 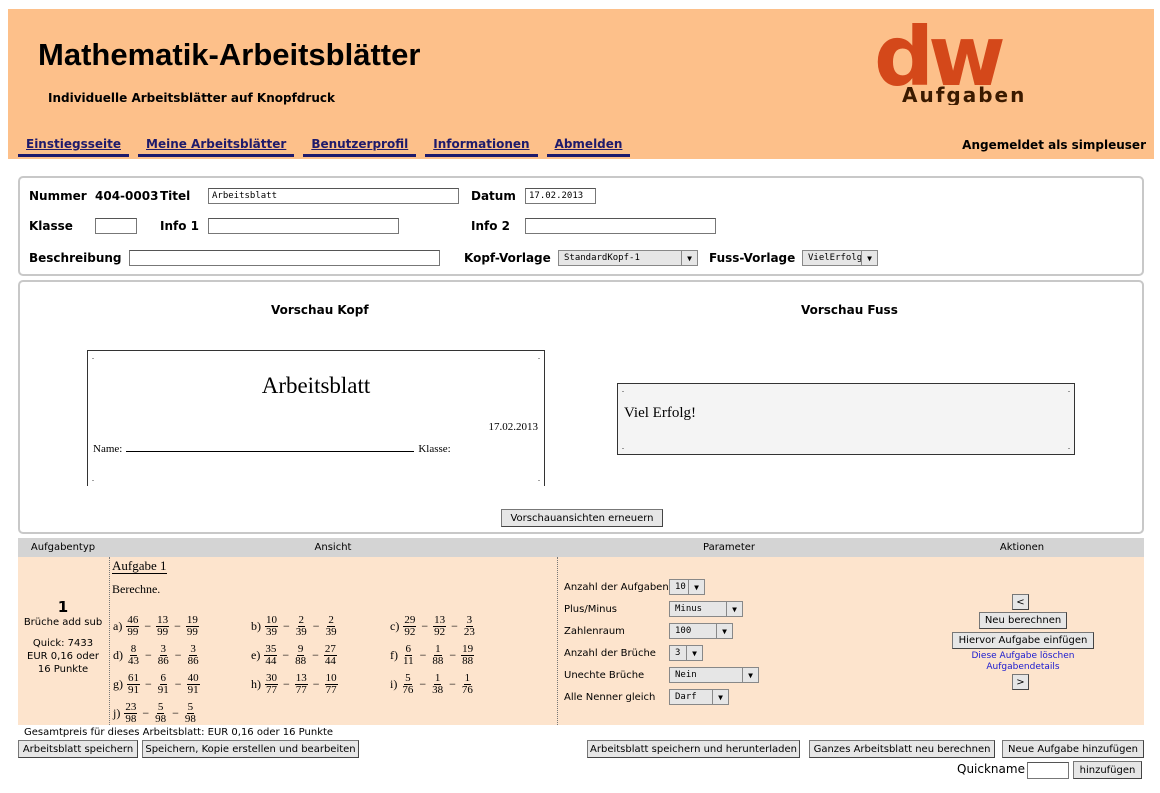 I want to click on fraction: 6 11, so click(x=408, y=655).